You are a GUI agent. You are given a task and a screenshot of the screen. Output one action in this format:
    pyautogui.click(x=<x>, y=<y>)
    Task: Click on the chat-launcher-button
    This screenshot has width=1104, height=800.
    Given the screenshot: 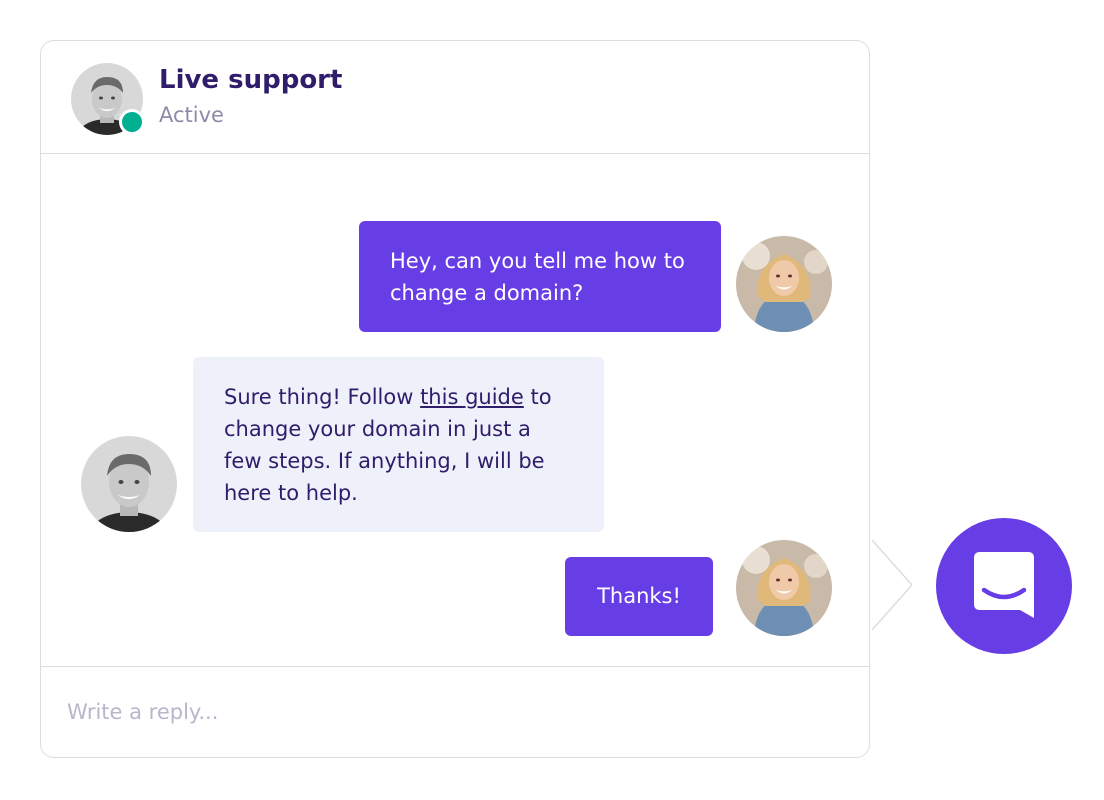 What is the action you would take?
    pyautogui.click(x=1004, y=586)
    